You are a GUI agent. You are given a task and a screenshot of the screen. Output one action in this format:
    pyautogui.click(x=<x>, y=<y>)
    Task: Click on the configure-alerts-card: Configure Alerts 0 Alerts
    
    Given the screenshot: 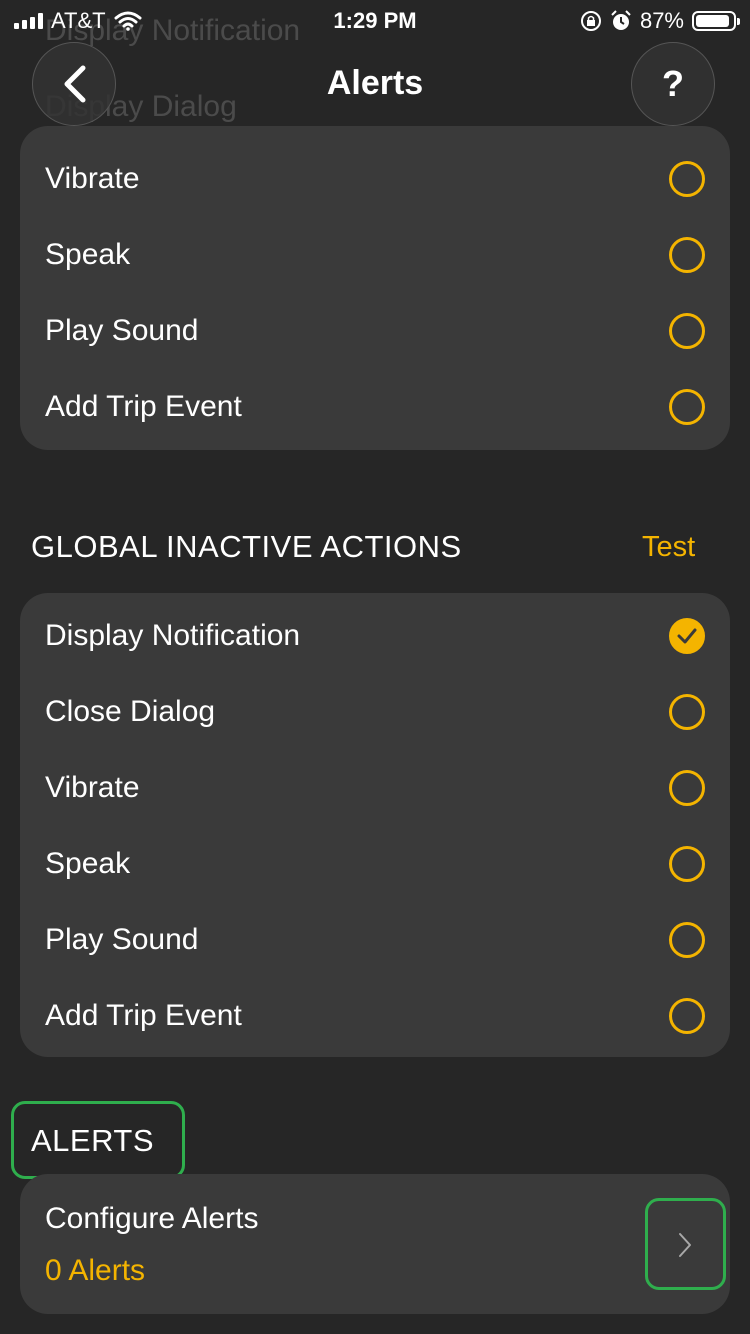 What is the action you would take?
    pyautogui.click(x=375, y=1244)
    